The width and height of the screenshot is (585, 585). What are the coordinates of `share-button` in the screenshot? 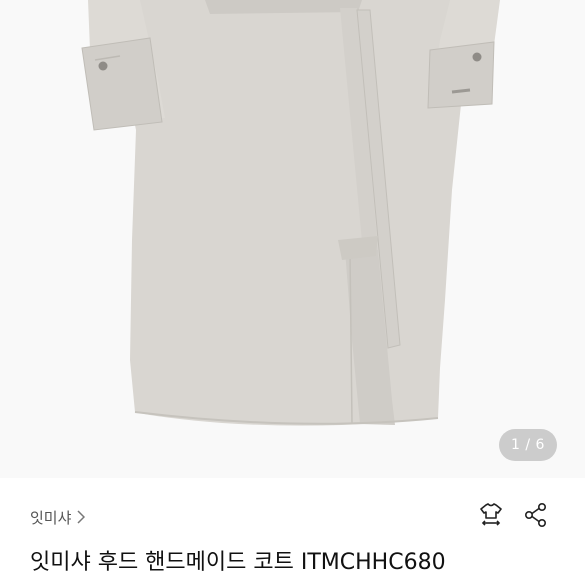 It's located at (536, 517).